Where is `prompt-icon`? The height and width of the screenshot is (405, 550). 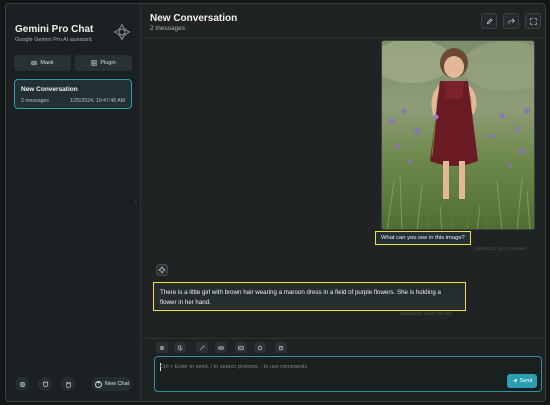
prompt-icon is located at coordinates (202, 347).